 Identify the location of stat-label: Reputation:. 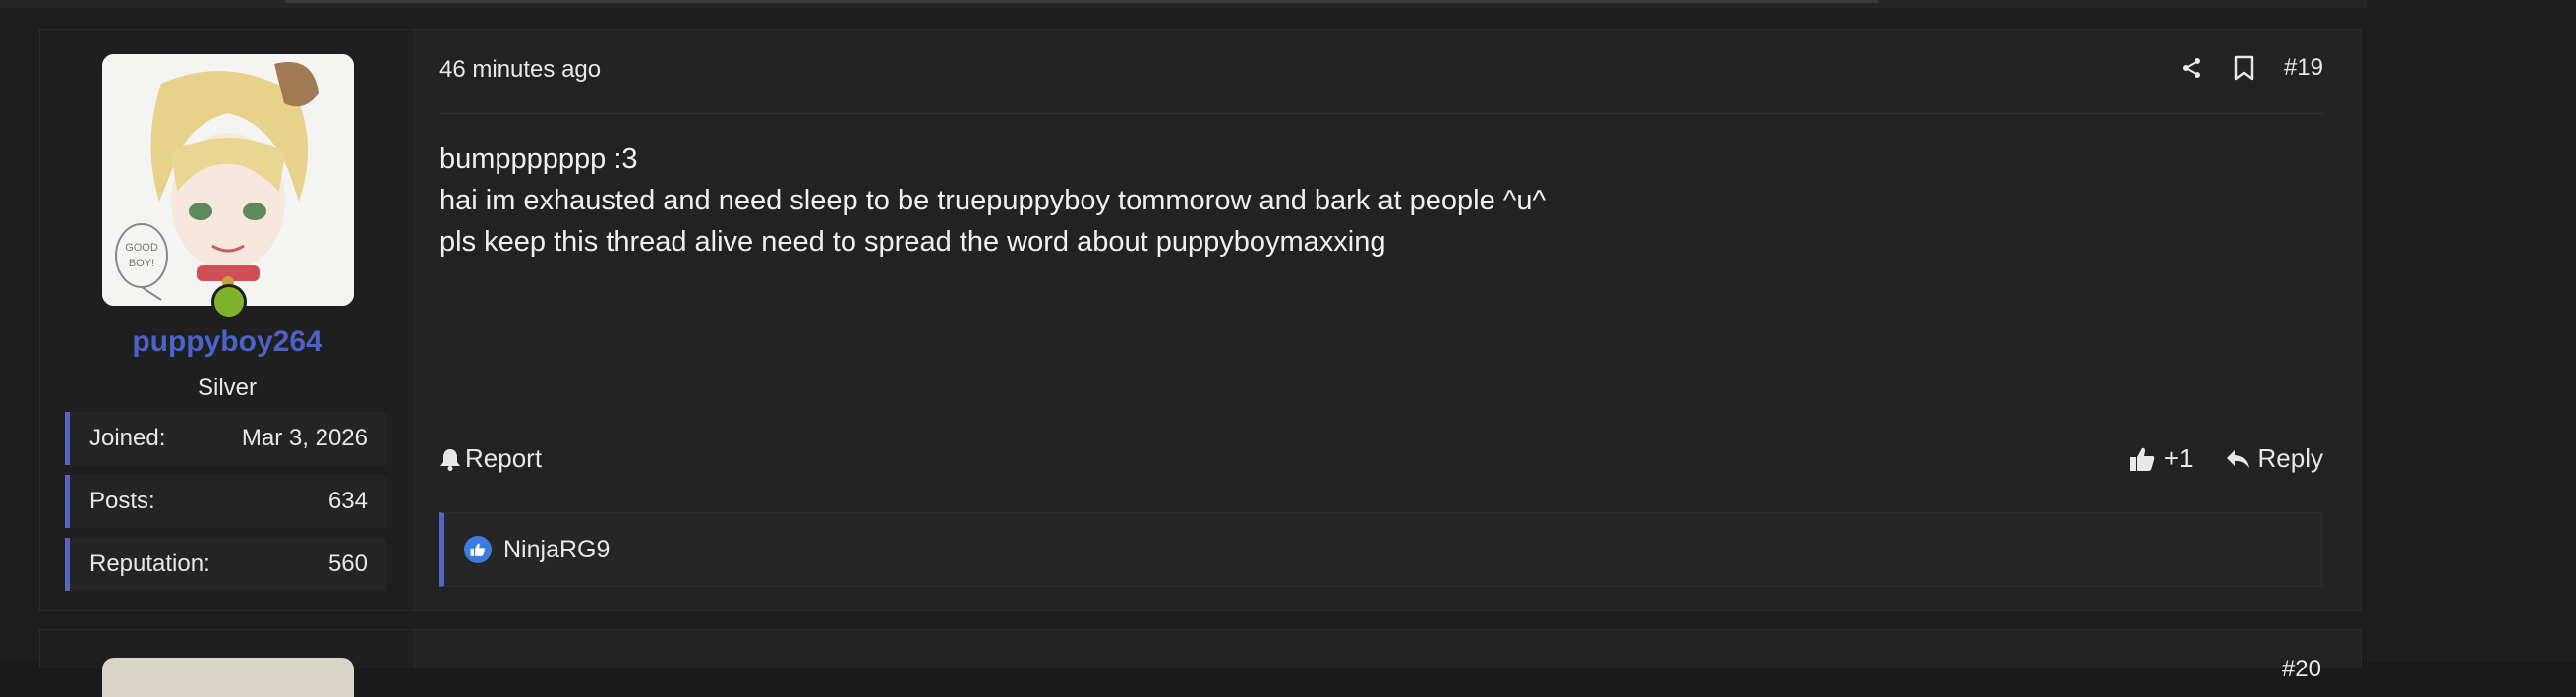
(149, 564).